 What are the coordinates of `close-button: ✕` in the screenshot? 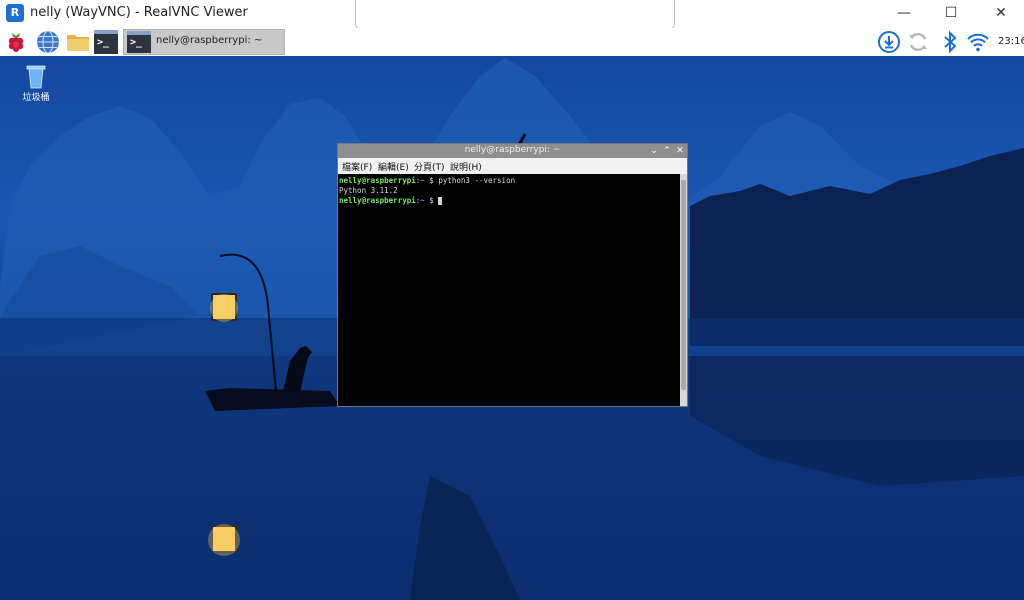 It's located at (1001, 14).